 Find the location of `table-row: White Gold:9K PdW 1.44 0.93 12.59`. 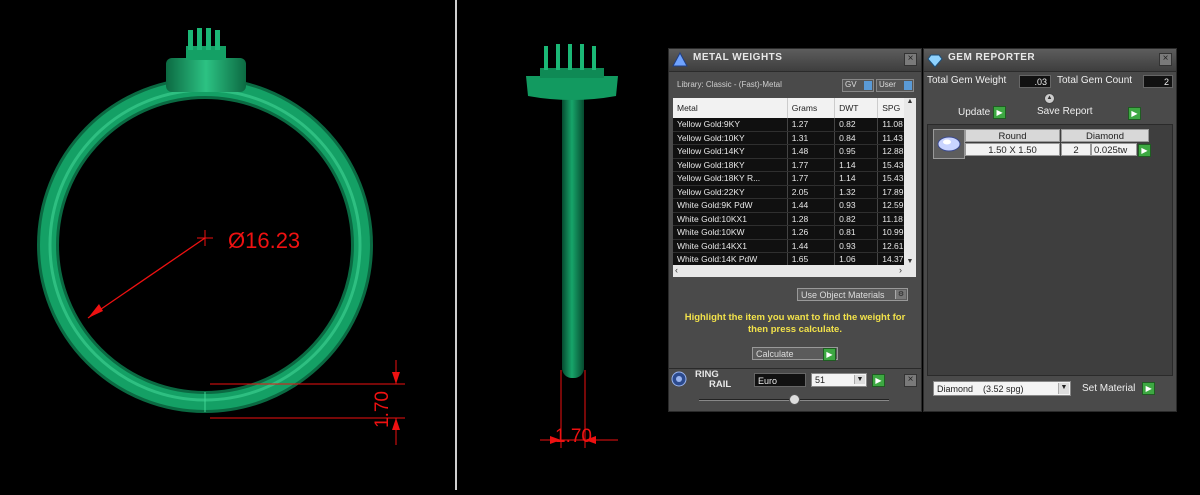

table-row: White Gold:9K PdW 1.44 0.93 12.59 is located at coordinates (793, 205).